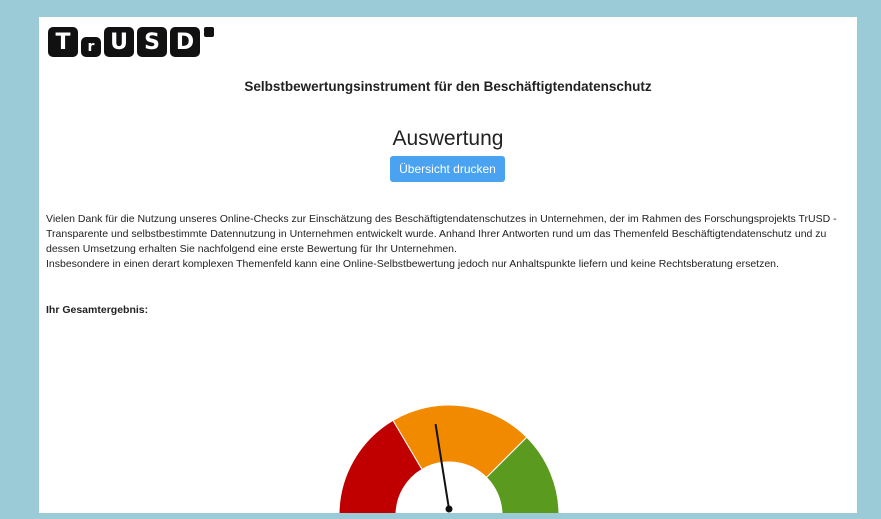 The height and width of the screenshot is (519, 881). I want to click on logo-letter-d: D, so click(185, 42).